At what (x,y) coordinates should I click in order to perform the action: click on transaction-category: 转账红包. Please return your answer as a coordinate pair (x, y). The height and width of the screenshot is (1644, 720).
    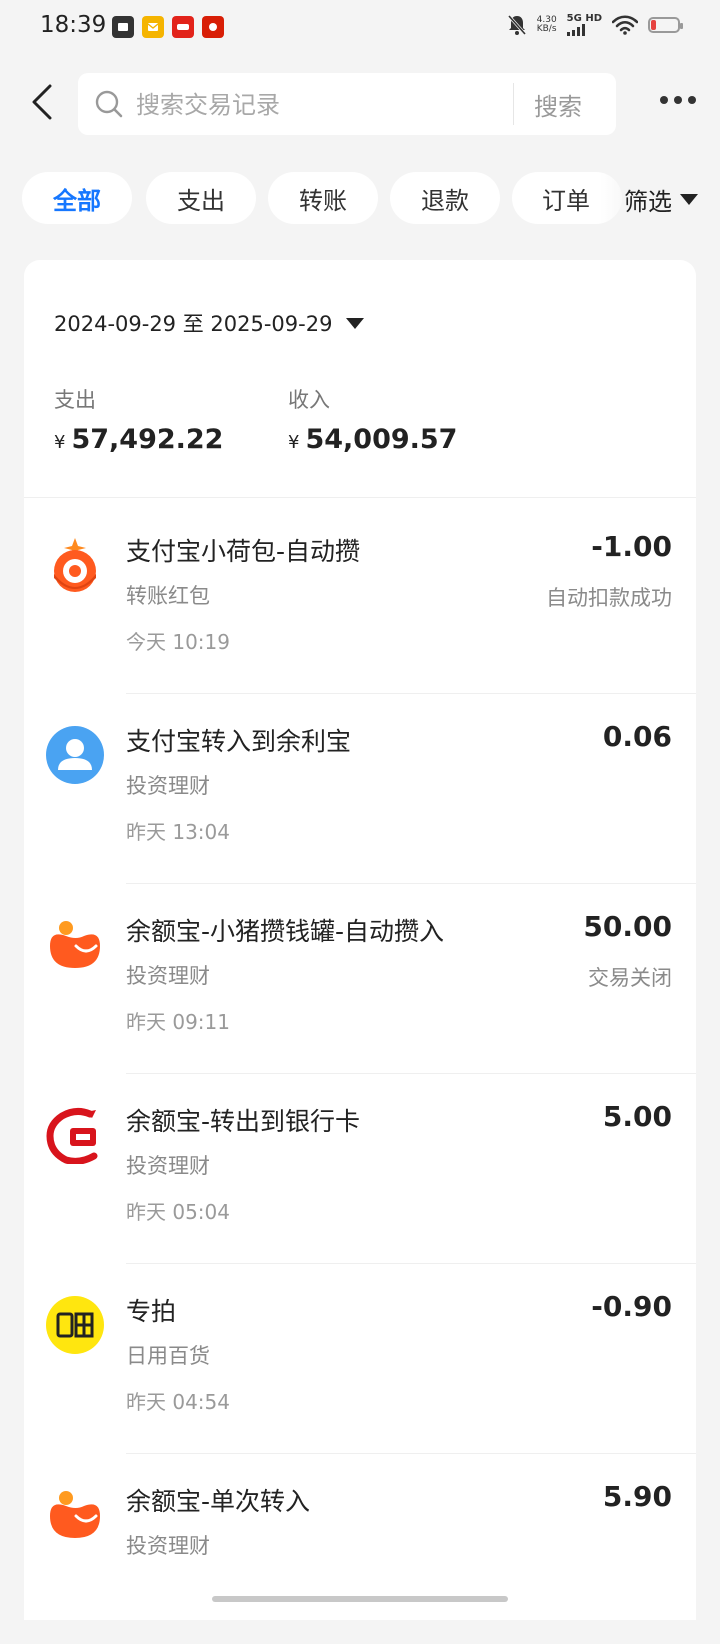
    Looking at the image, I should click on (168, 596).